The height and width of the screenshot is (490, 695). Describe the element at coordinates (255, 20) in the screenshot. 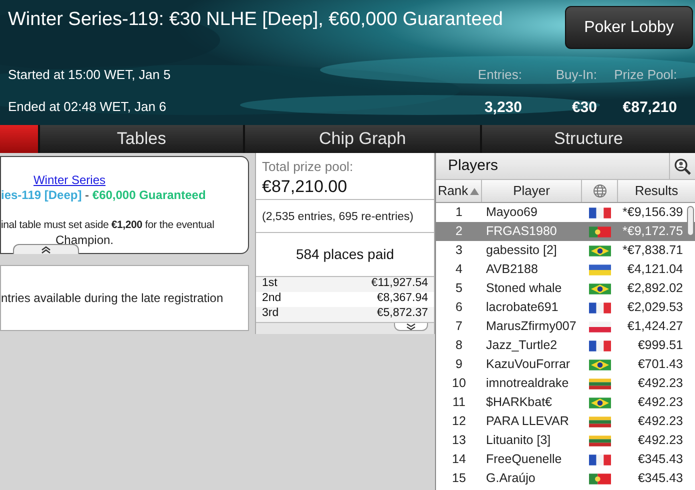

I see `tournament-title: Winter Series-119: €30 NLHE [Deep], €60,000 Guaranteed` at that location.